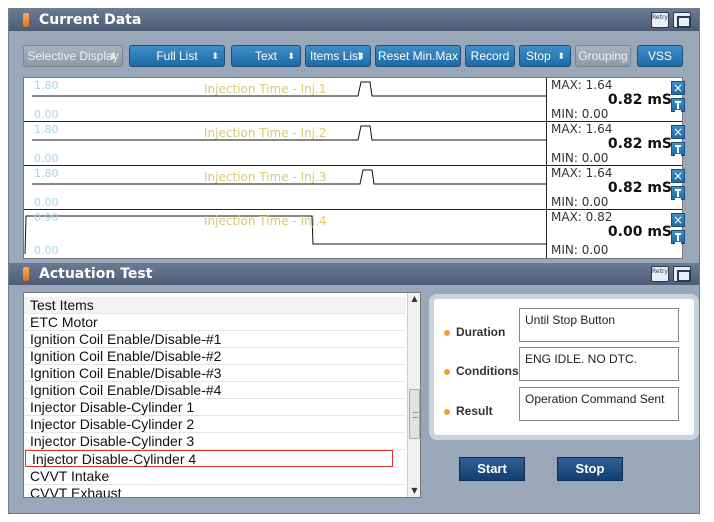  I want to click on list-item: ETC Motor, so click(215, 322).